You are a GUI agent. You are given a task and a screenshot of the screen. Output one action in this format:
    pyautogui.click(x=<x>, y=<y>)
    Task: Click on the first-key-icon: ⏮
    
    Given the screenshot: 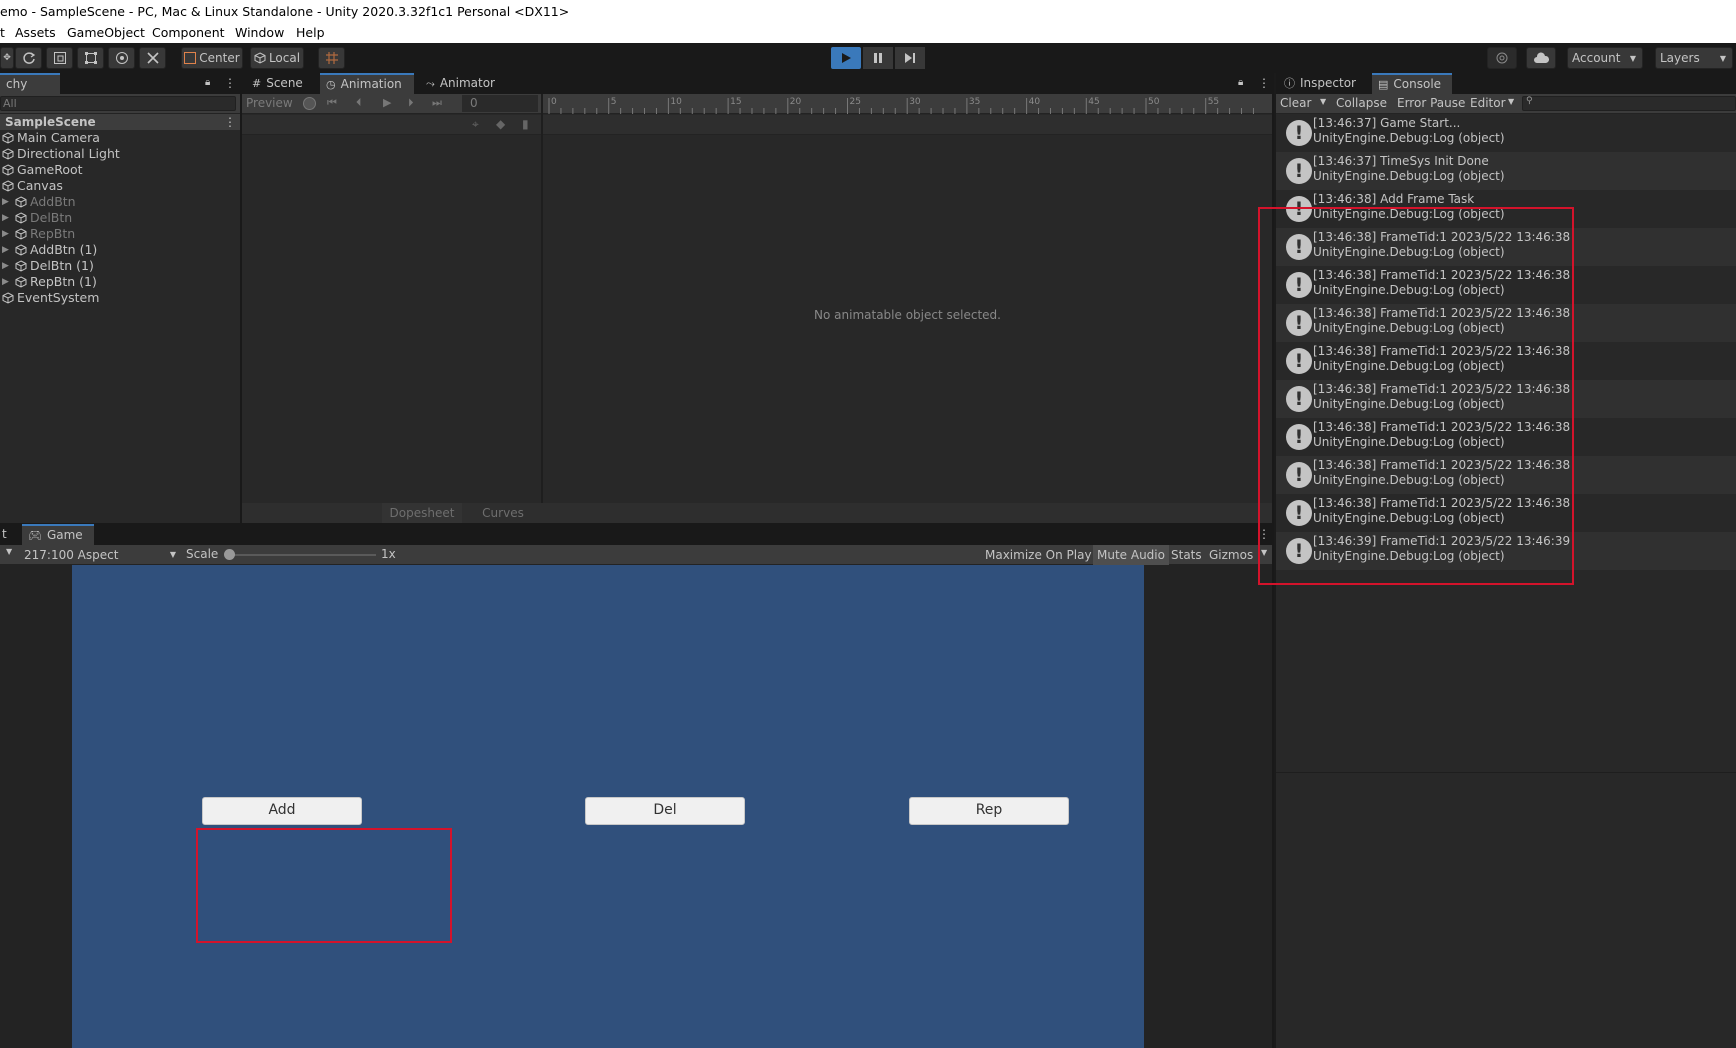 What is the action you would take?
    pyautogui.click(x=332, y=103)
    